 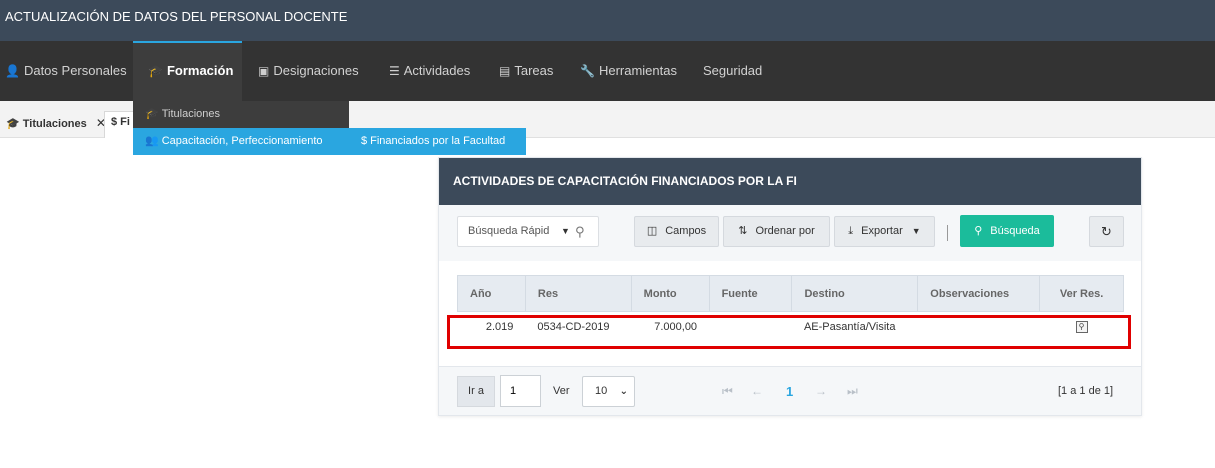 I want to click on menu-label: Capacitación, Perfeccionamiento, so click(x=242, y=141).